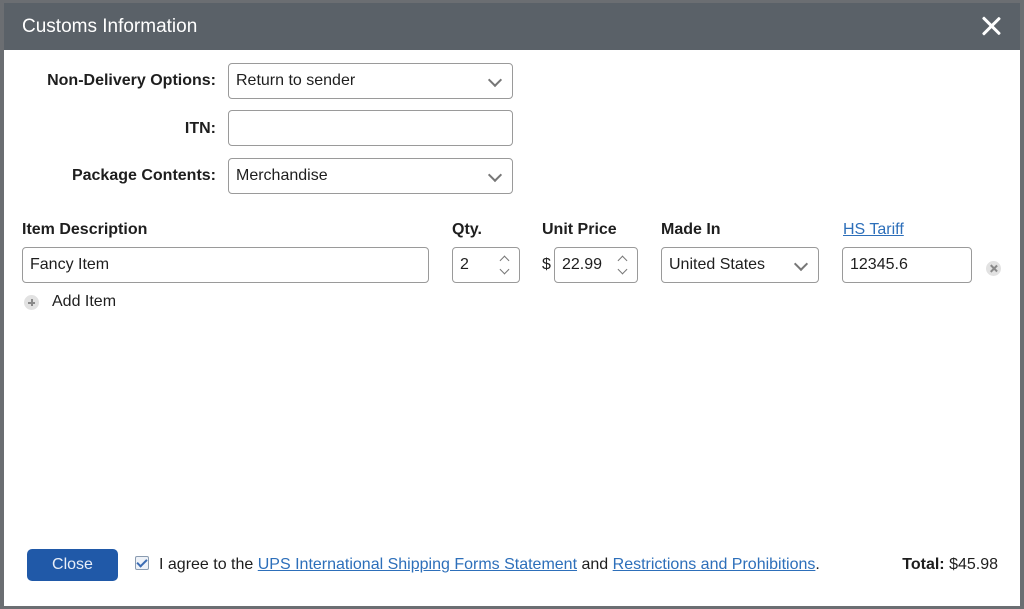 This screenshot has height=609, width=1024. What do you see at coordinates (595, 564) in the screenshot?
I see `agree-mid-text: and` at bounding box center [595, 564].